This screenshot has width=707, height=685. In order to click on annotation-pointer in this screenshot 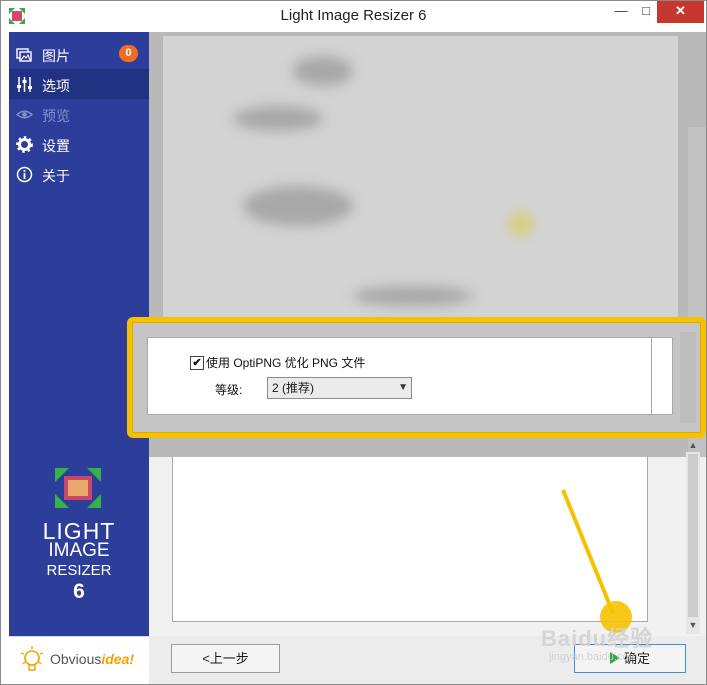, I will do `click(596, 561)`.